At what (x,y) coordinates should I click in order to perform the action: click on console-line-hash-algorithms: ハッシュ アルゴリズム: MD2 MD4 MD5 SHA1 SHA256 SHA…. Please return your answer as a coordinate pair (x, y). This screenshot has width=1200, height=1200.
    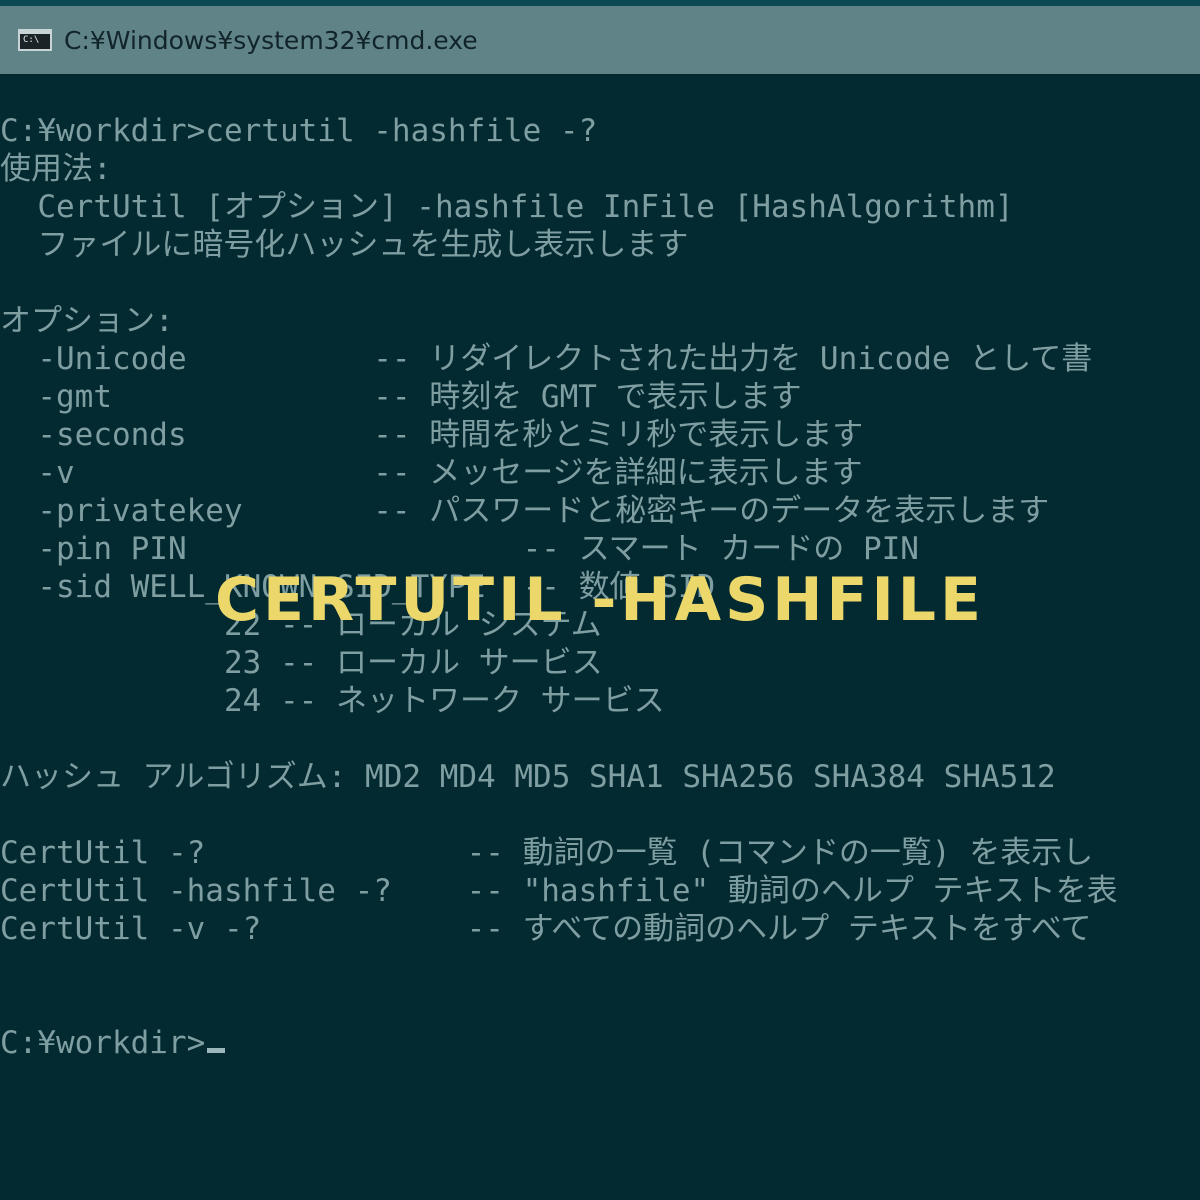
    Looking at the image, I should click on (528, 777).